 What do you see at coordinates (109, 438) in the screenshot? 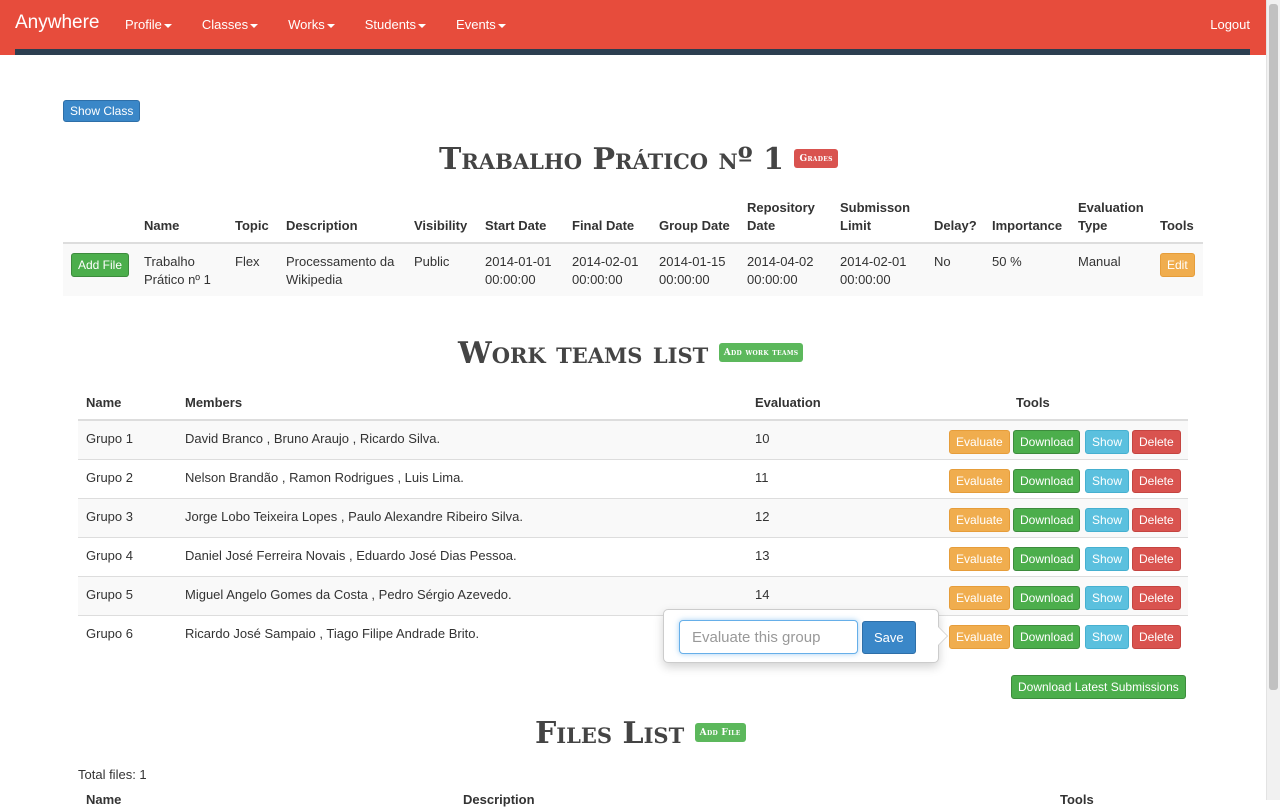
I see `team-name: Grupo 1` at bounding box center [109, 438].